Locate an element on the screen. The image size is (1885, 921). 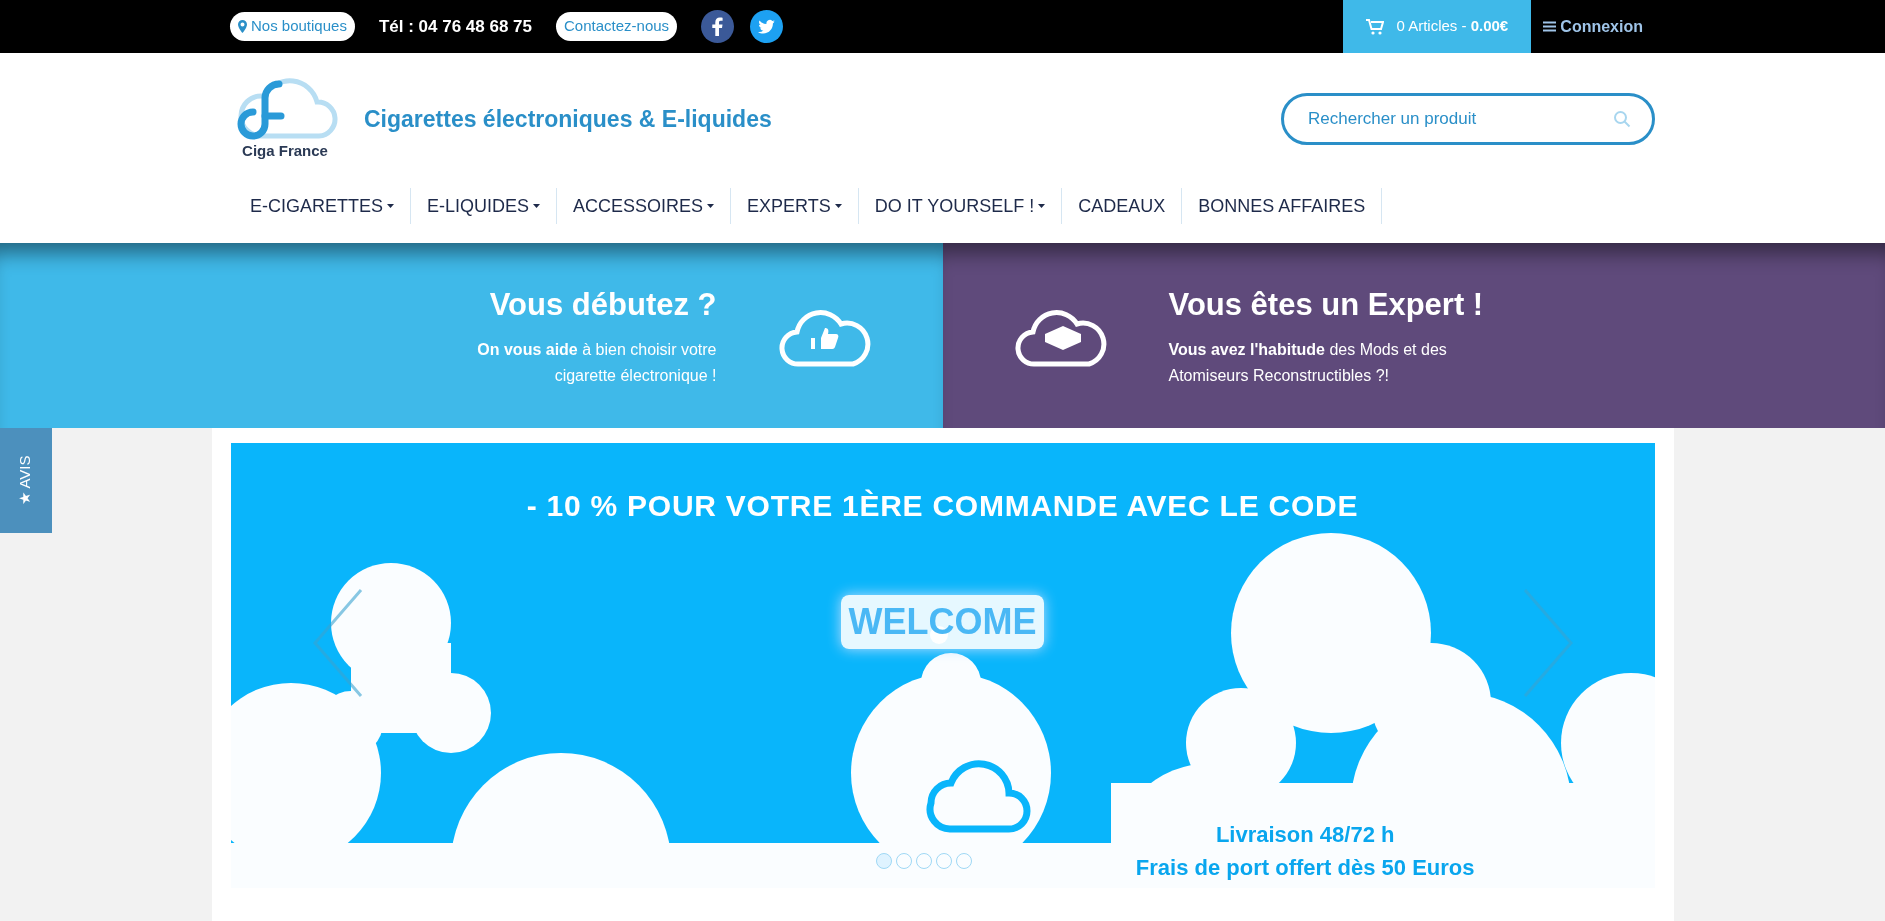
search-icon is located at coordinates (1622, 119).